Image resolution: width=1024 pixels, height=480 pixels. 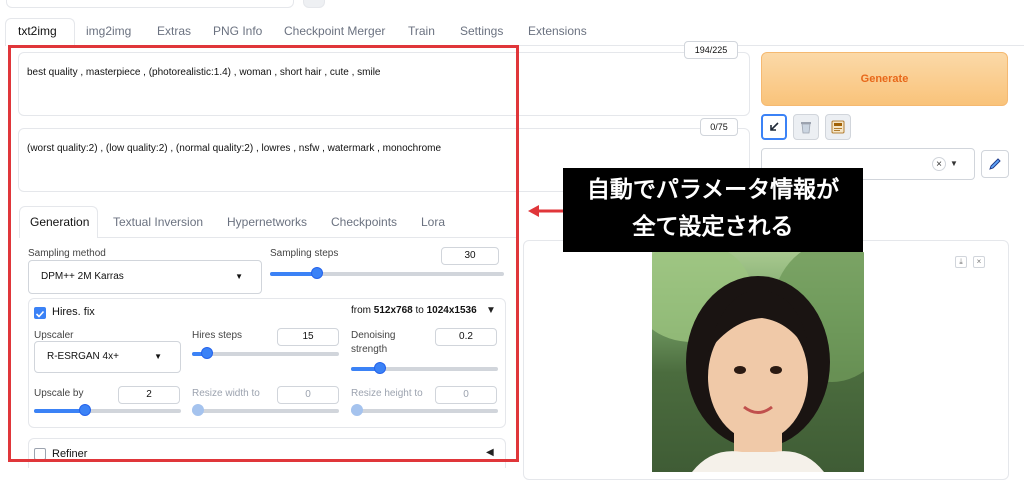 I want to click on edit-styles-button, so click(x=995, y=164).